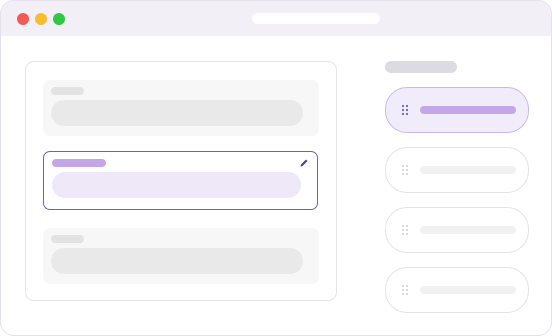 This screenshot has height=336, width=552. Describe the element at coordinates (41, 19) in the screenshot. I see `minimize-button` at that location.